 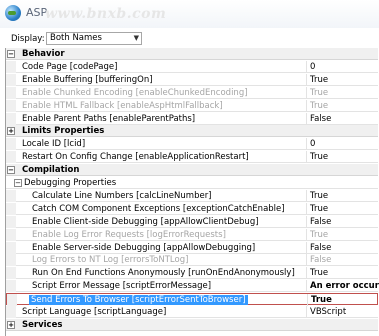 What do you see at coordinates (192, 183) in the screenshot?
I see `category-row: − Debugging Properties` at bounding box center [192, 183].